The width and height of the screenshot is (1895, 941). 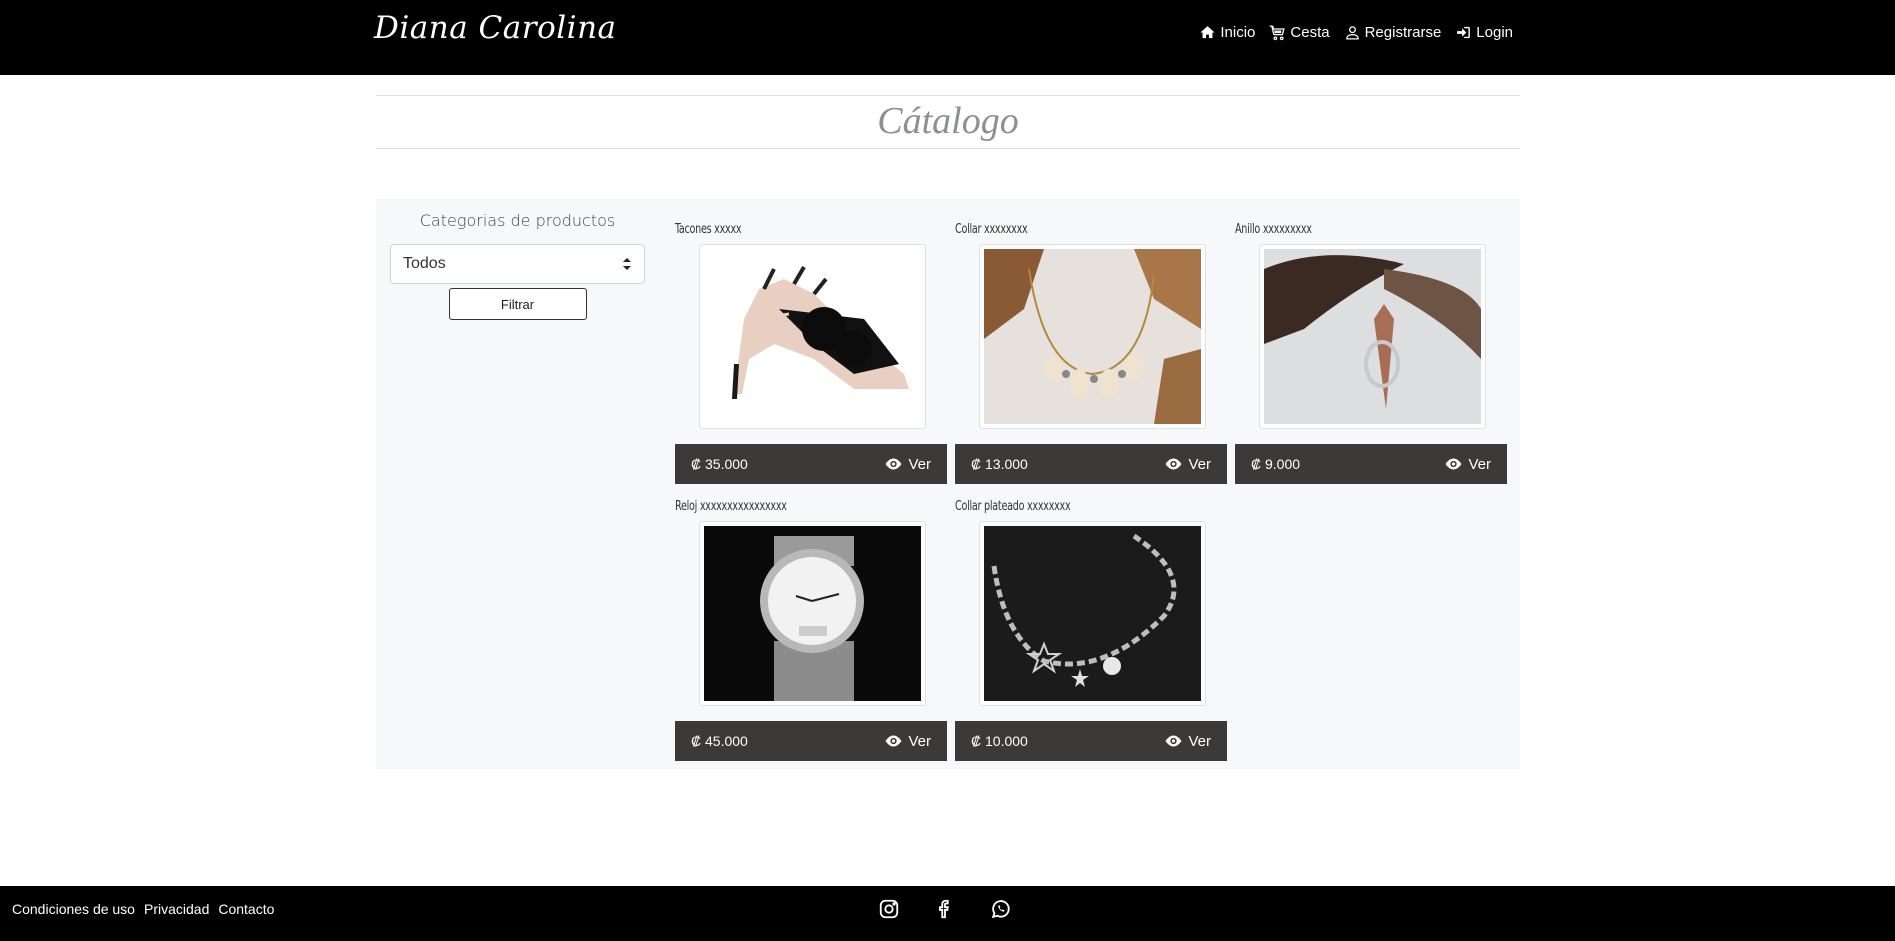 I want to click on nav-cesta: Cesta, so click(x=1299, y=32).